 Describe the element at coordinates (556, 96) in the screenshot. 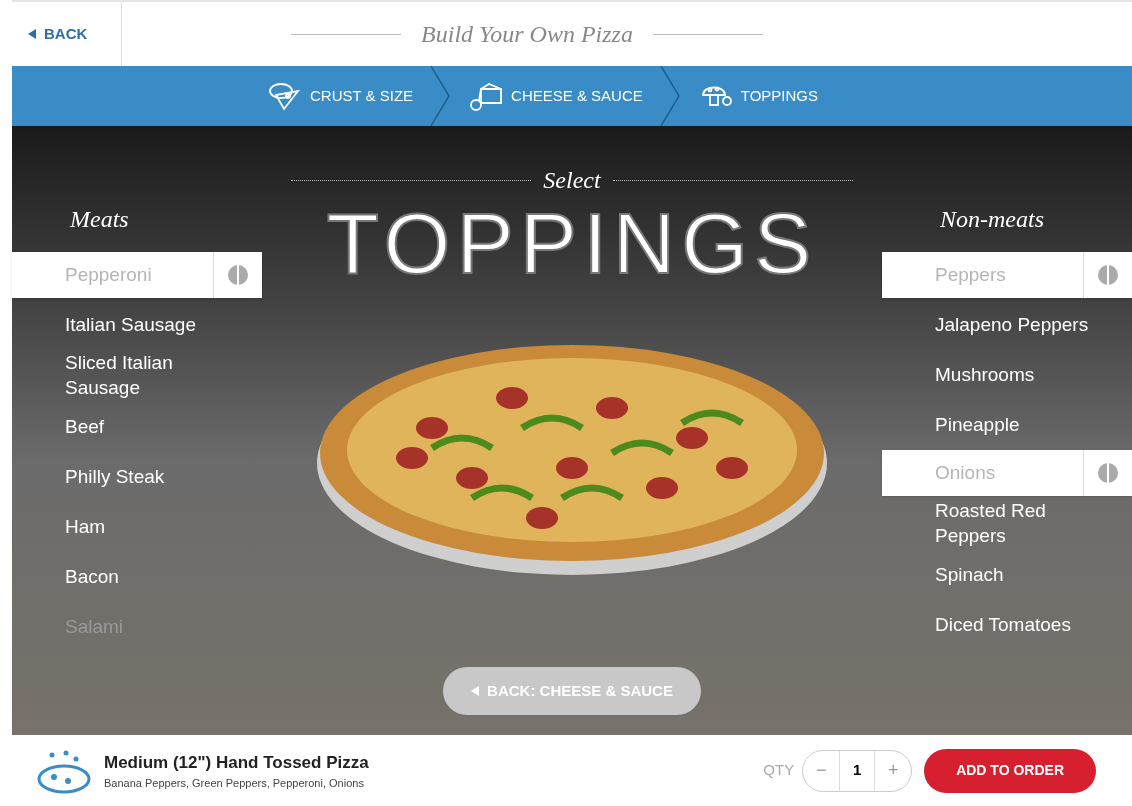

I see `step-tab: CHEESE & SAUCE` at that location.